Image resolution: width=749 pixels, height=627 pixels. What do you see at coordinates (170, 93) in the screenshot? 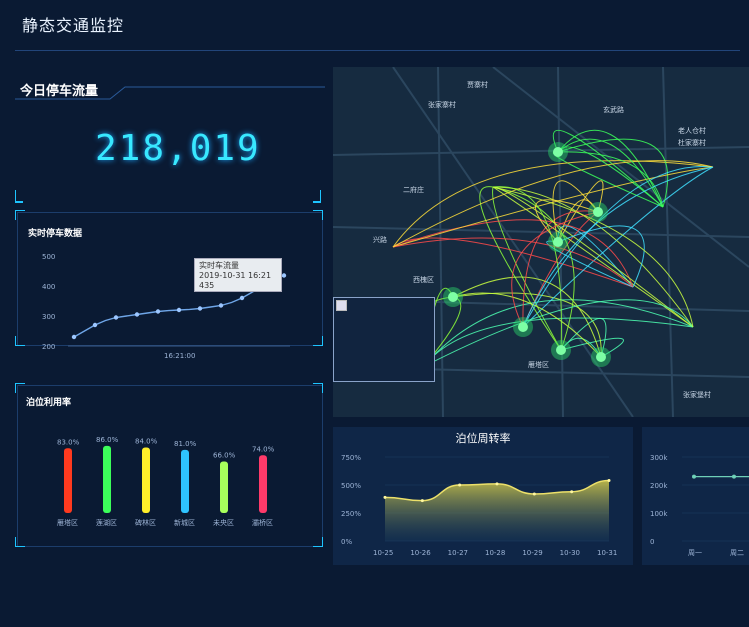
I see `today-flow-underline` at bounding box center [170, 93].